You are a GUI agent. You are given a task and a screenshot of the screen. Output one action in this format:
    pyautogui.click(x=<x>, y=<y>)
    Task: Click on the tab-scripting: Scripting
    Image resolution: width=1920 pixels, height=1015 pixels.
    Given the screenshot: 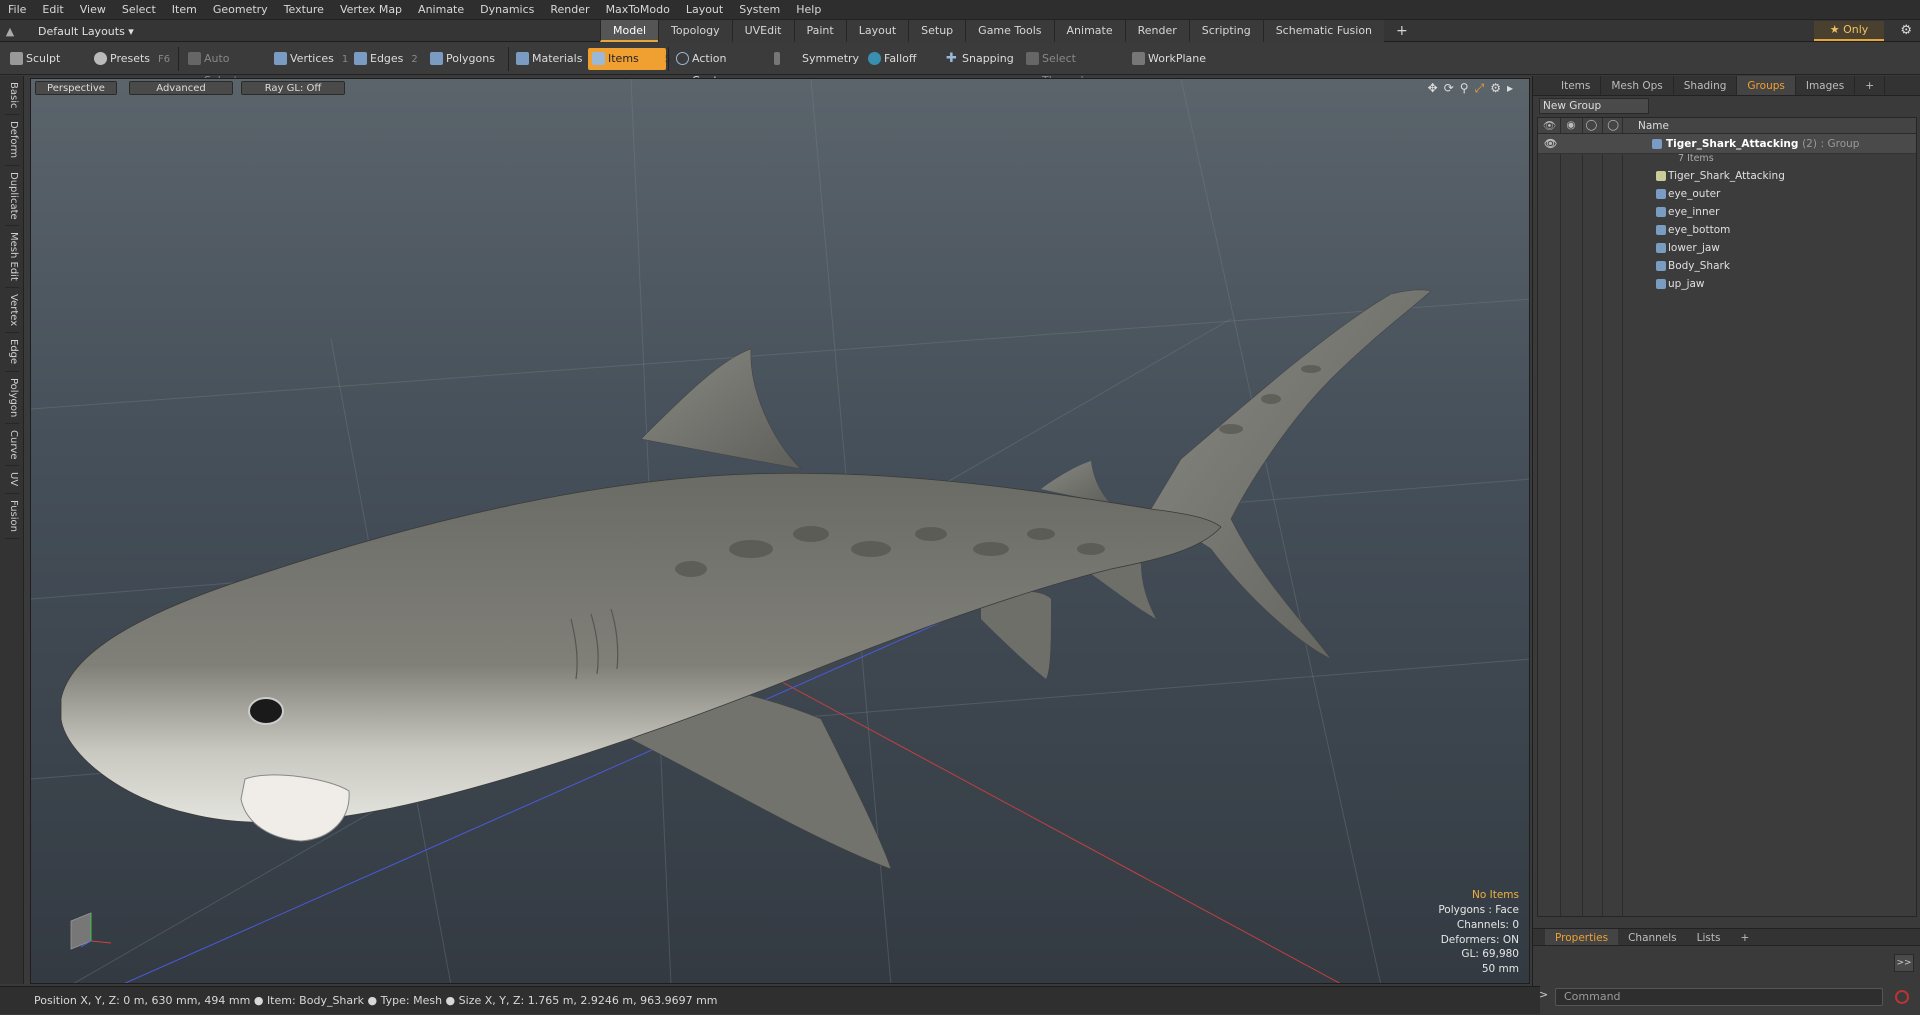 What is the action you would take?
    pyautogui.click(x=1225, y=31)
    